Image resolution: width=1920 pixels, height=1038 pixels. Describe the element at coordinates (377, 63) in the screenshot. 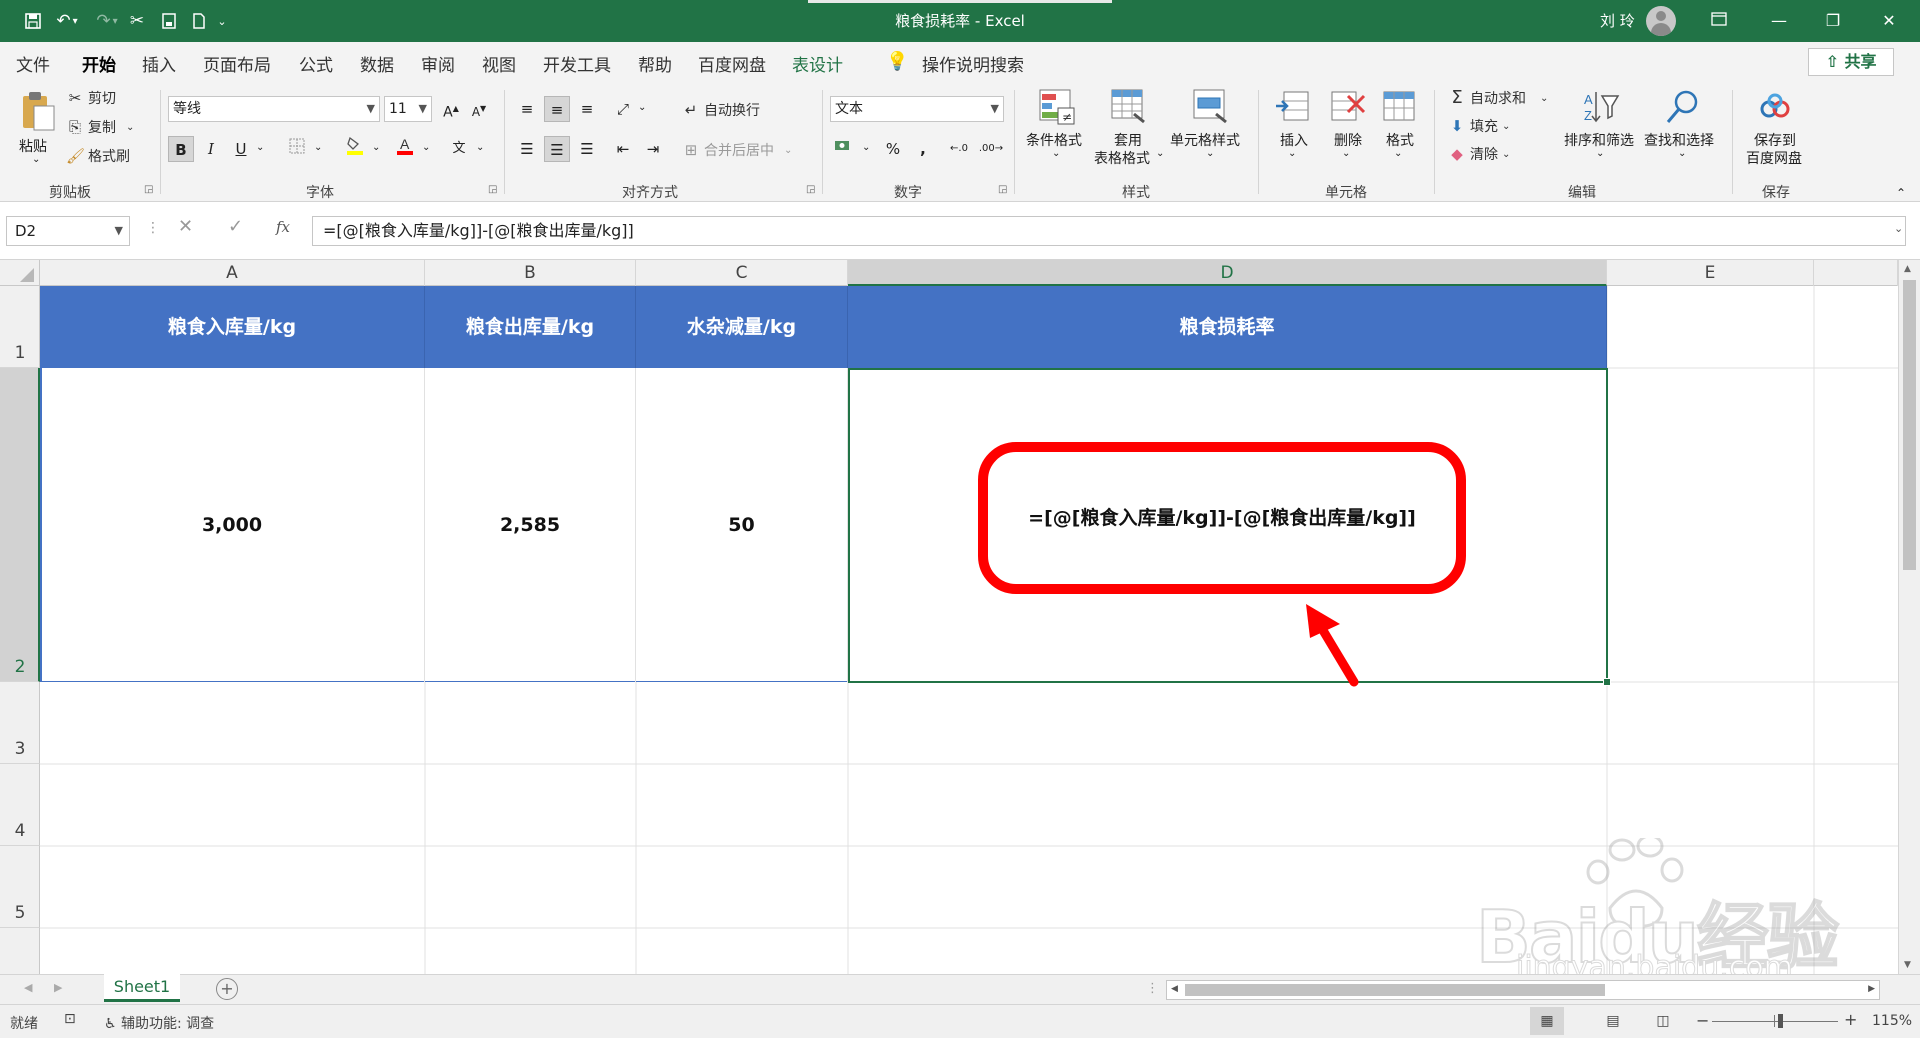

I see `tab-data: 数据` at that location.